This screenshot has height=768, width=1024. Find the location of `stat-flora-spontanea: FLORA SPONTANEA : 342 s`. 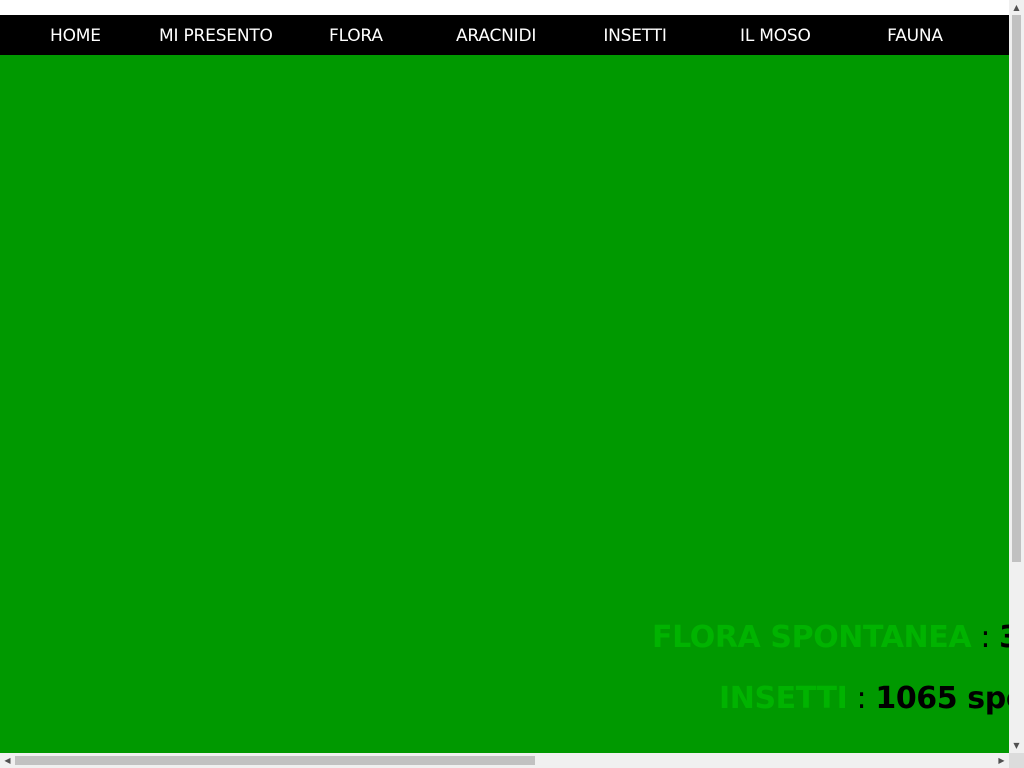

stat-flora-spontanea: FLORA SPONTANEA : 342 s is located at coordinates (830, 637).